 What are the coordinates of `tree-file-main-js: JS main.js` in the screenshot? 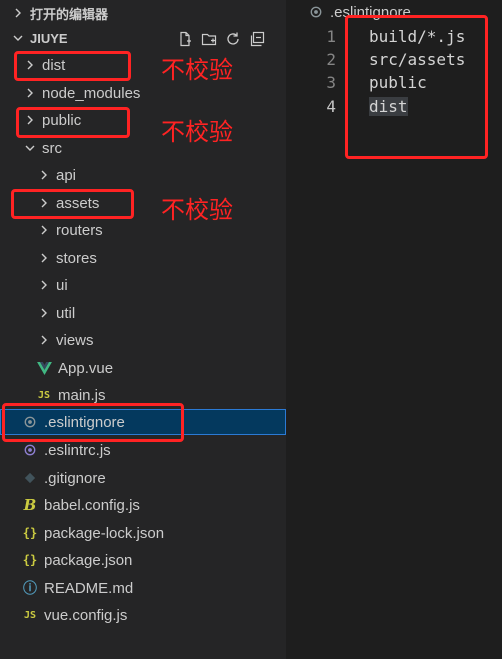 It's located at (143, 395).